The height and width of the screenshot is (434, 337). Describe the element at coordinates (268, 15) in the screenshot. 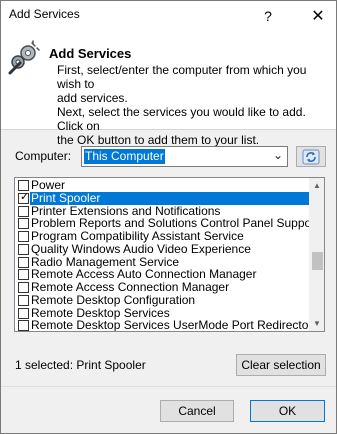

I see `help-button: ?` at that location.